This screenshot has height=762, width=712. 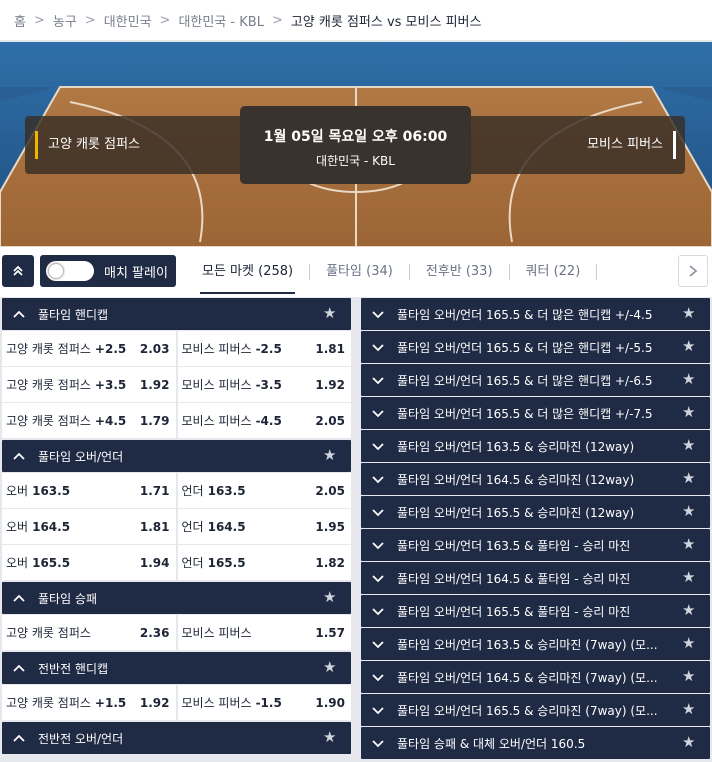 What do you see at coordinates (330, 562) in the screenshot?
I see `odds-price: 1.82` at bounding box center [330, 562].